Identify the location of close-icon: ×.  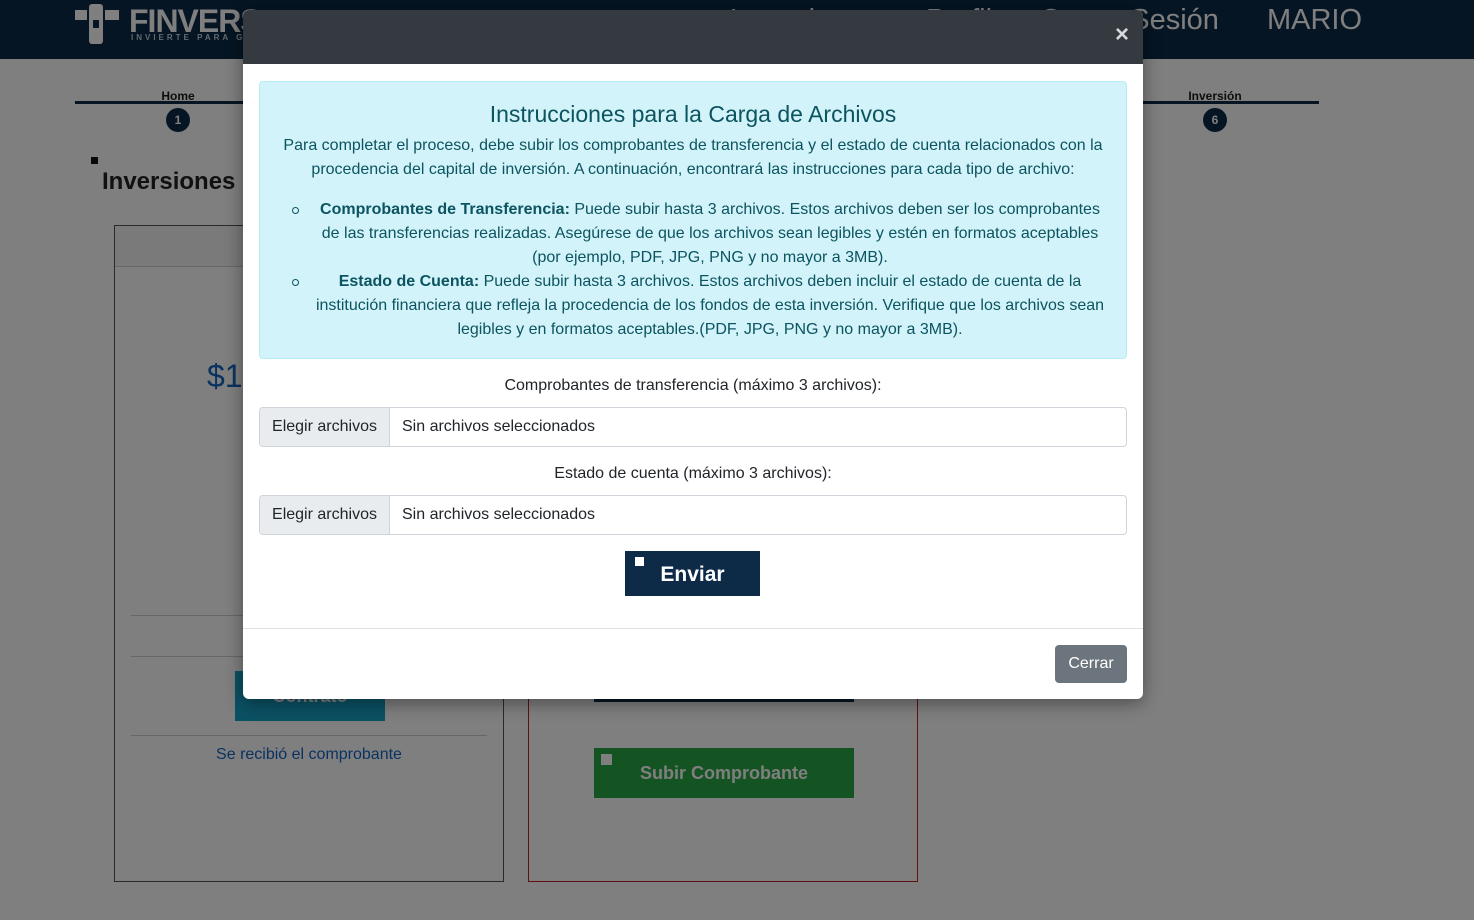
(1122, 35).